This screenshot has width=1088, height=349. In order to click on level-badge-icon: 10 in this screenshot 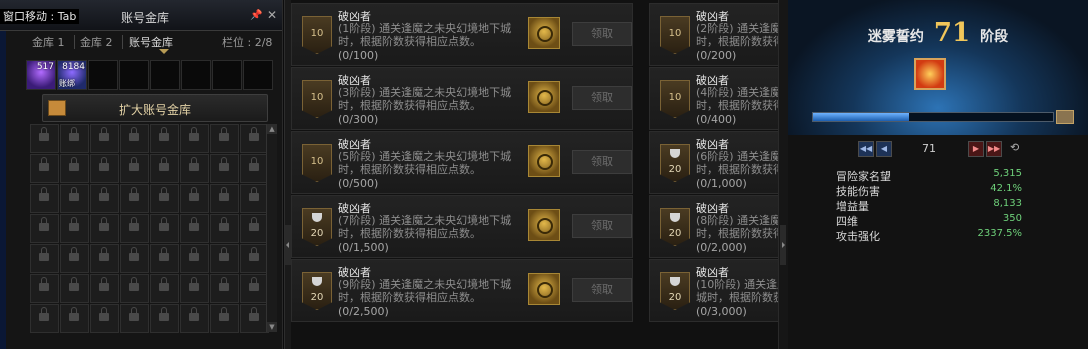, I will do `click(317, 35)`.